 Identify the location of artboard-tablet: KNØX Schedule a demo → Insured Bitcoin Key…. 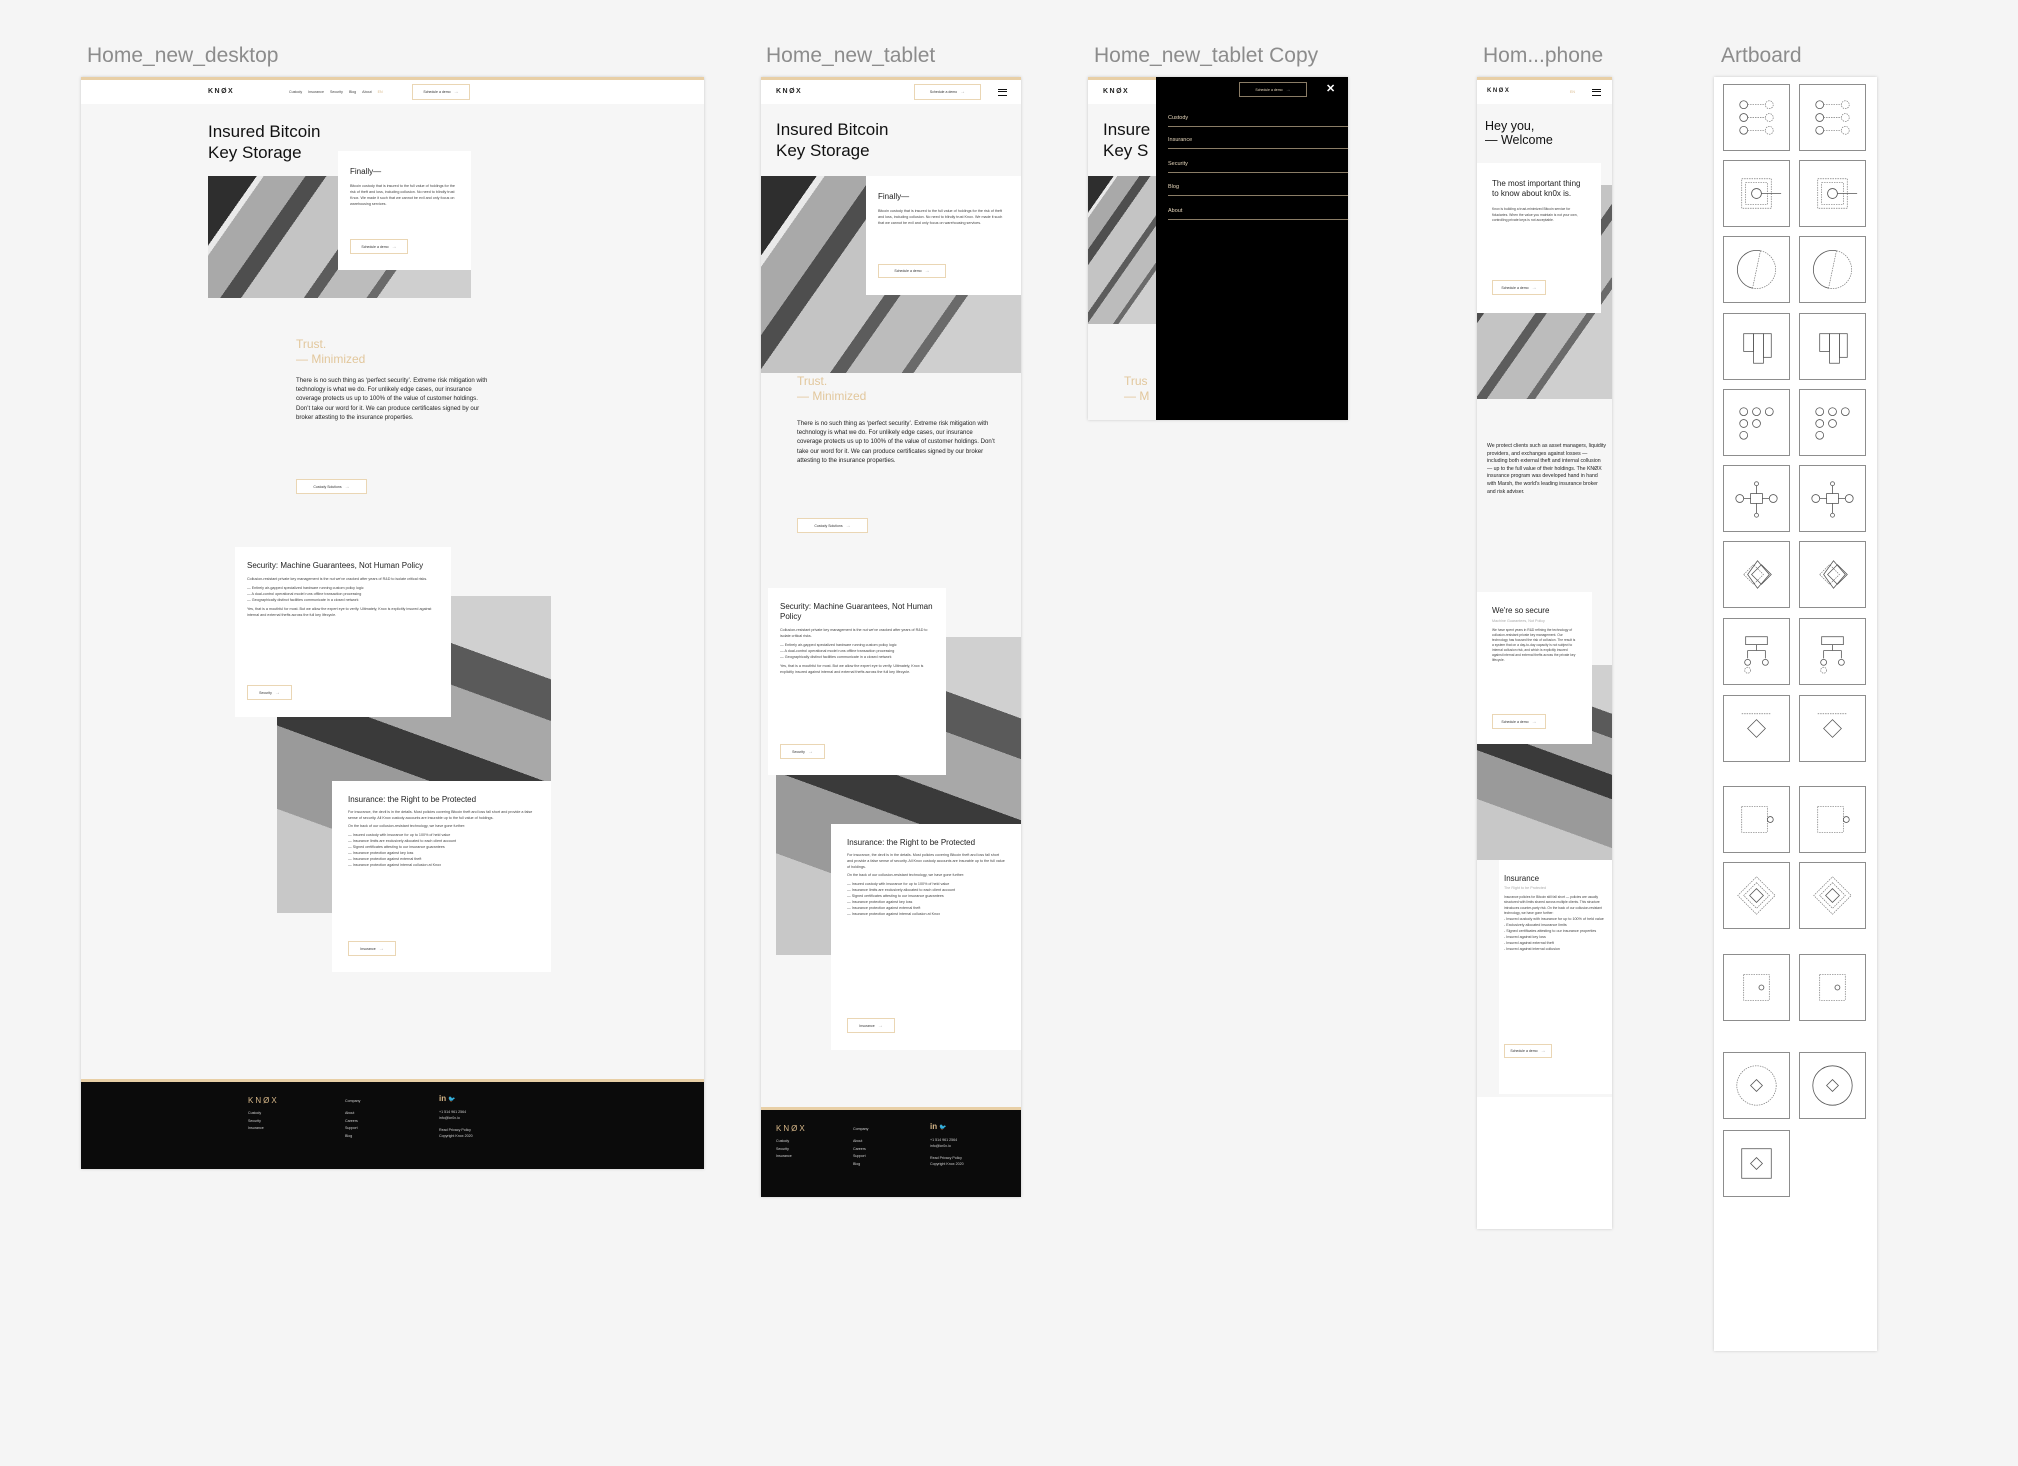
(891, 637).